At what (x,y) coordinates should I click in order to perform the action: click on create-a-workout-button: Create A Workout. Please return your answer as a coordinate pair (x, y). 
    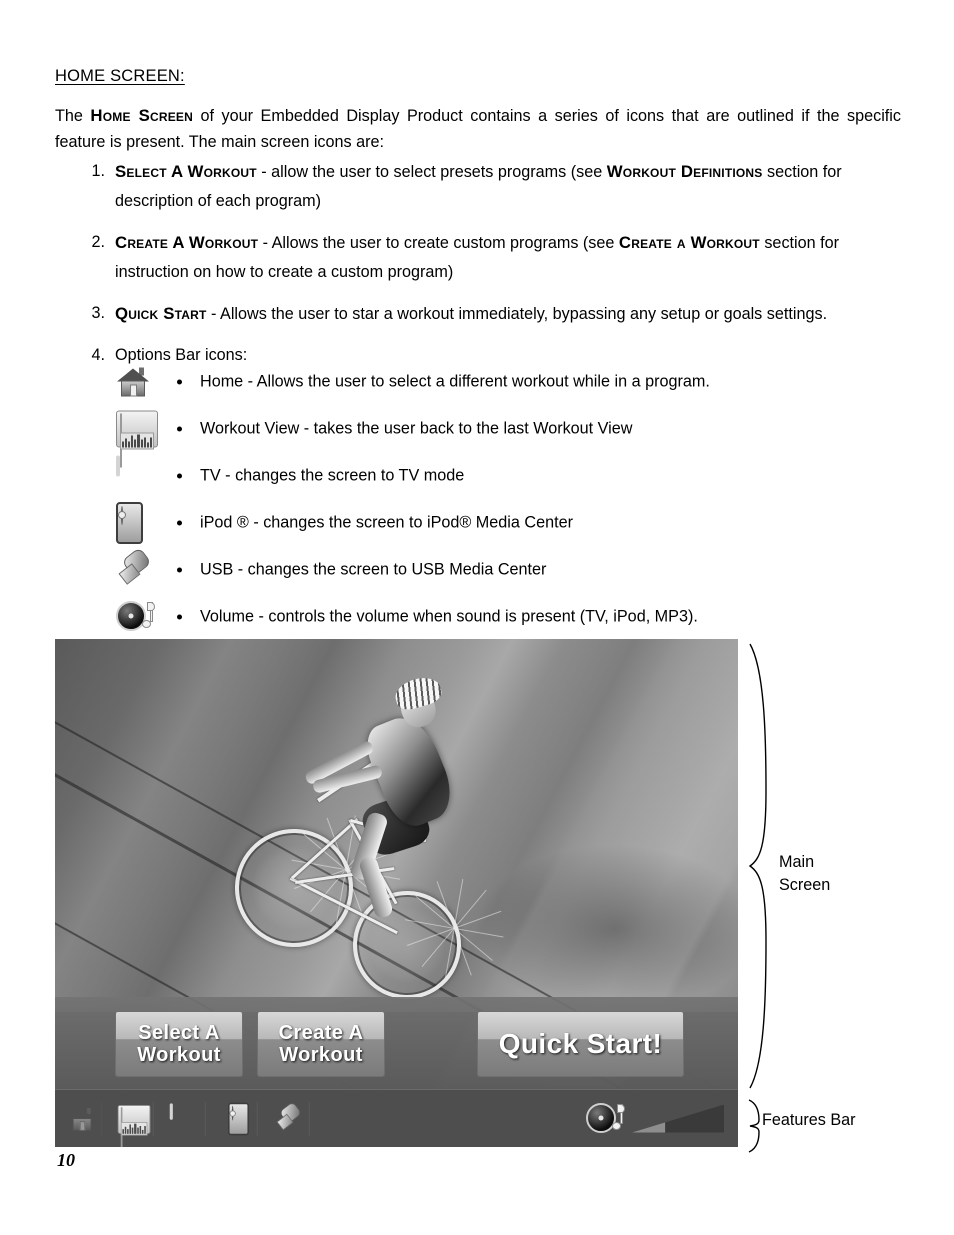
    Looking at the image, I should click on (321, 1044).